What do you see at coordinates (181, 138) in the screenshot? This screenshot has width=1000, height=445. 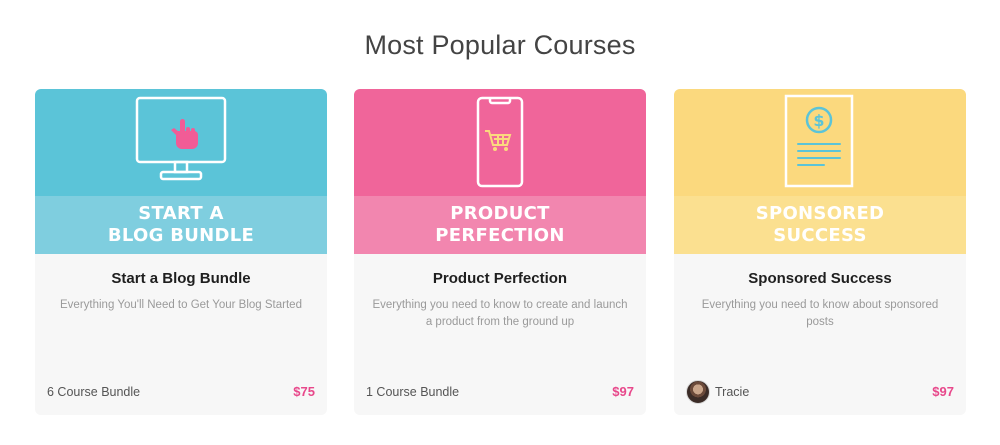 I see `monitor-hand-icon` at bounding box center [181, 138].